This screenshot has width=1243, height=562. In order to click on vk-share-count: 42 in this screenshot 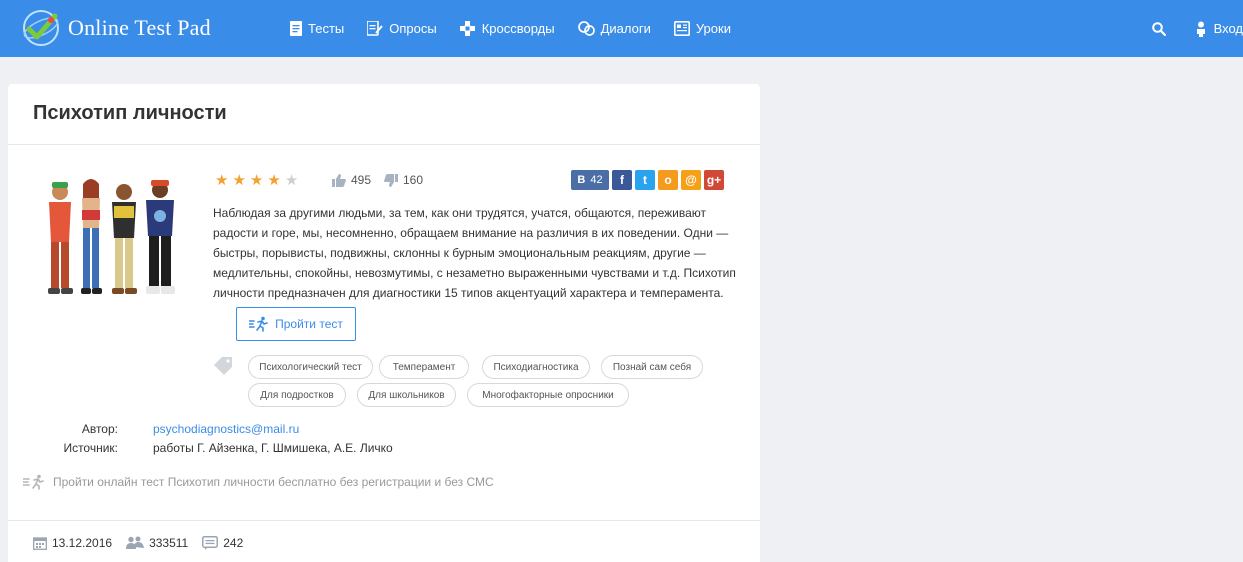, I will do `click(596, 180)`.